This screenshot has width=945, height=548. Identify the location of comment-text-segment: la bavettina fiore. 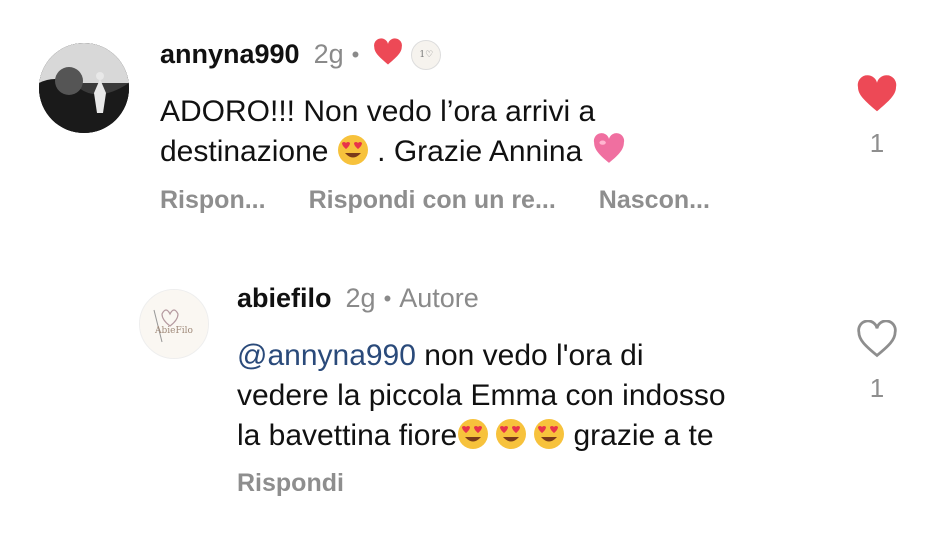
(347, 435).